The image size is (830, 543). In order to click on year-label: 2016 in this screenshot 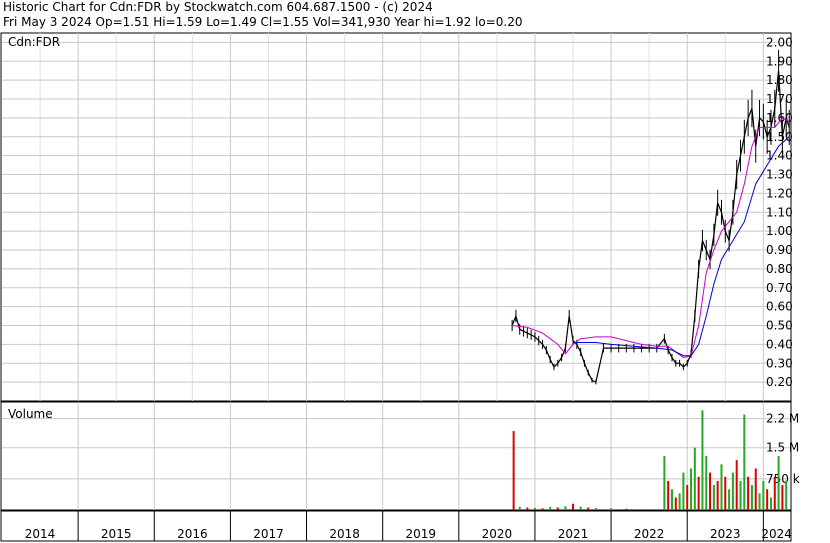, I will do `click(192, 534)`.